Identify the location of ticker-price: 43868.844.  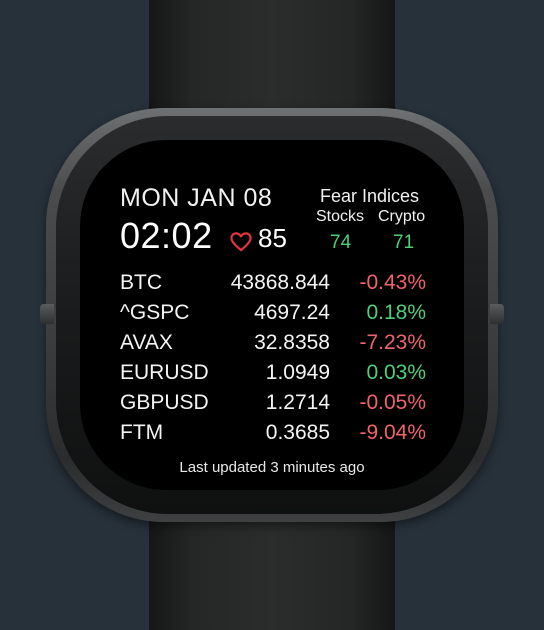
(280, 282).